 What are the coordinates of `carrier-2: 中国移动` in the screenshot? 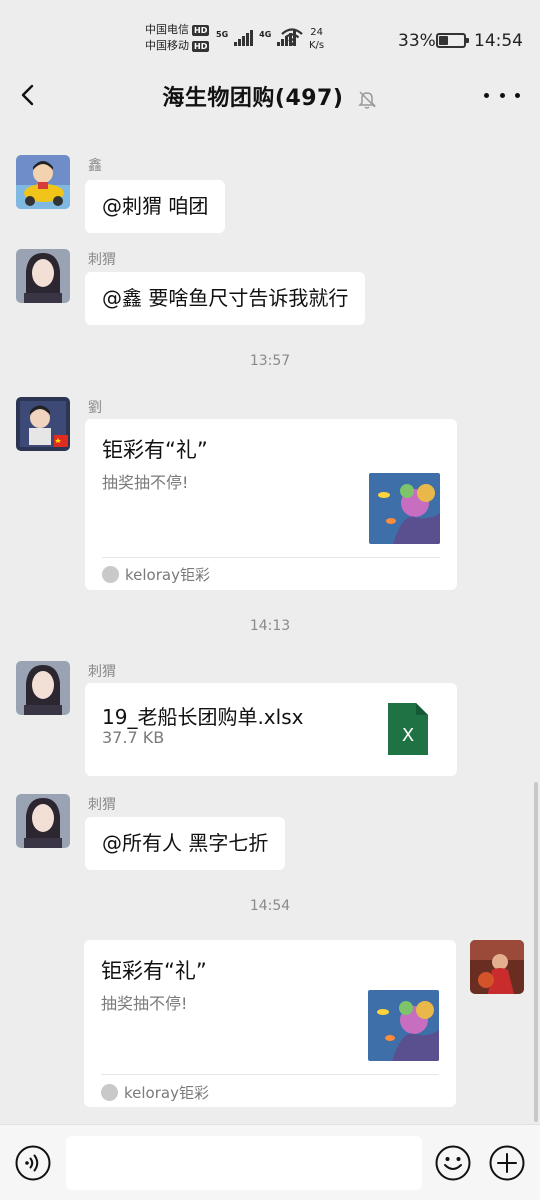 It's located at (167, 45).